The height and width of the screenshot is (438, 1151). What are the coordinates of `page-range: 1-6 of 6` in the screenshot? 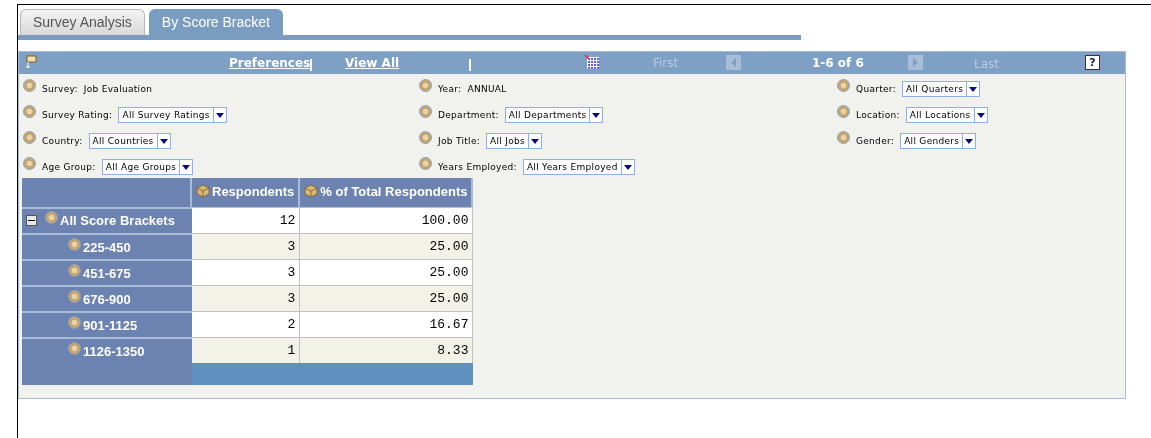 It's located at (838, 63).